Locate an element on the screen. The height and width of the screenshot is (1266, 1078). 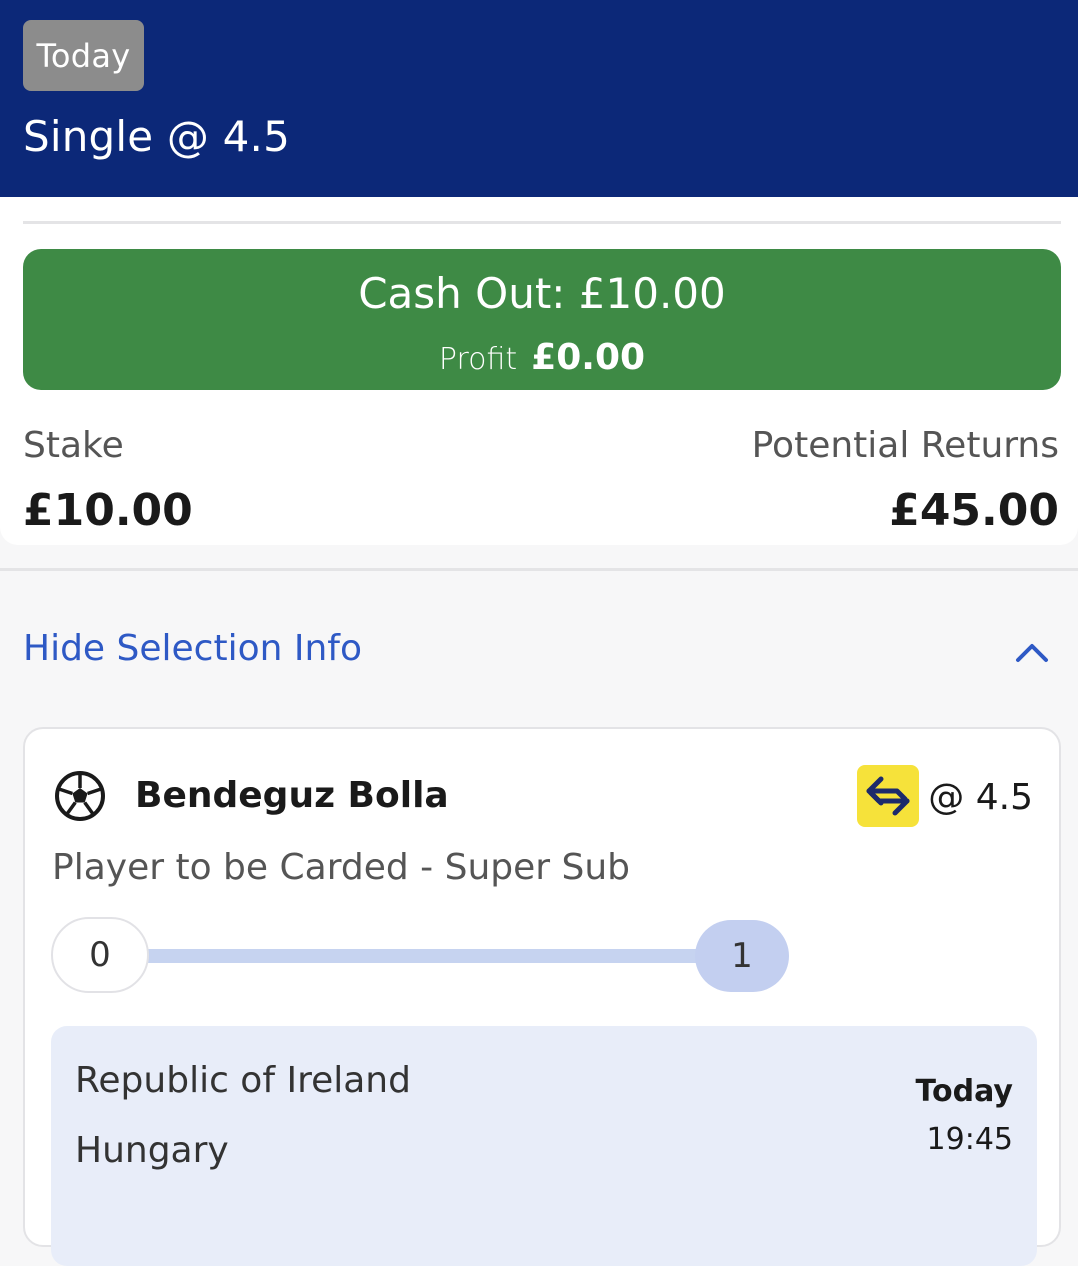
football-icon is located at coordinates (80, 796).